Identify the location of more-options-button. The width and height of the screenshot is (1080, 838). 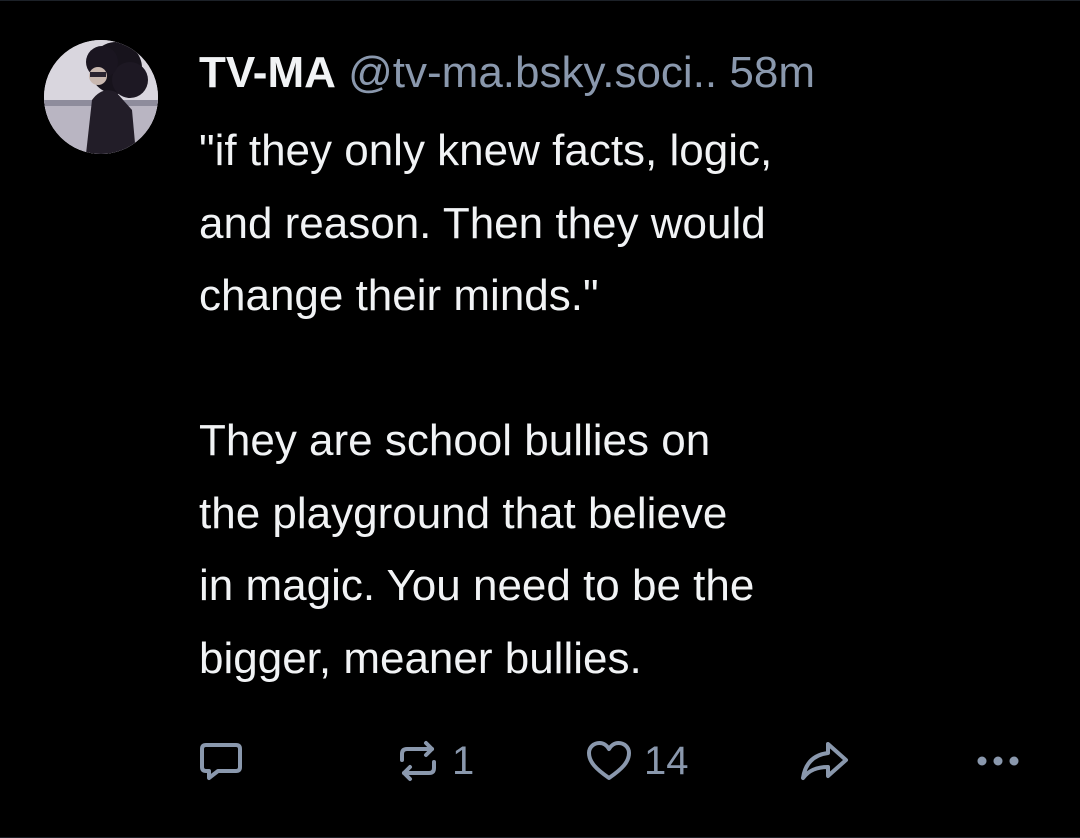
(998, 761).